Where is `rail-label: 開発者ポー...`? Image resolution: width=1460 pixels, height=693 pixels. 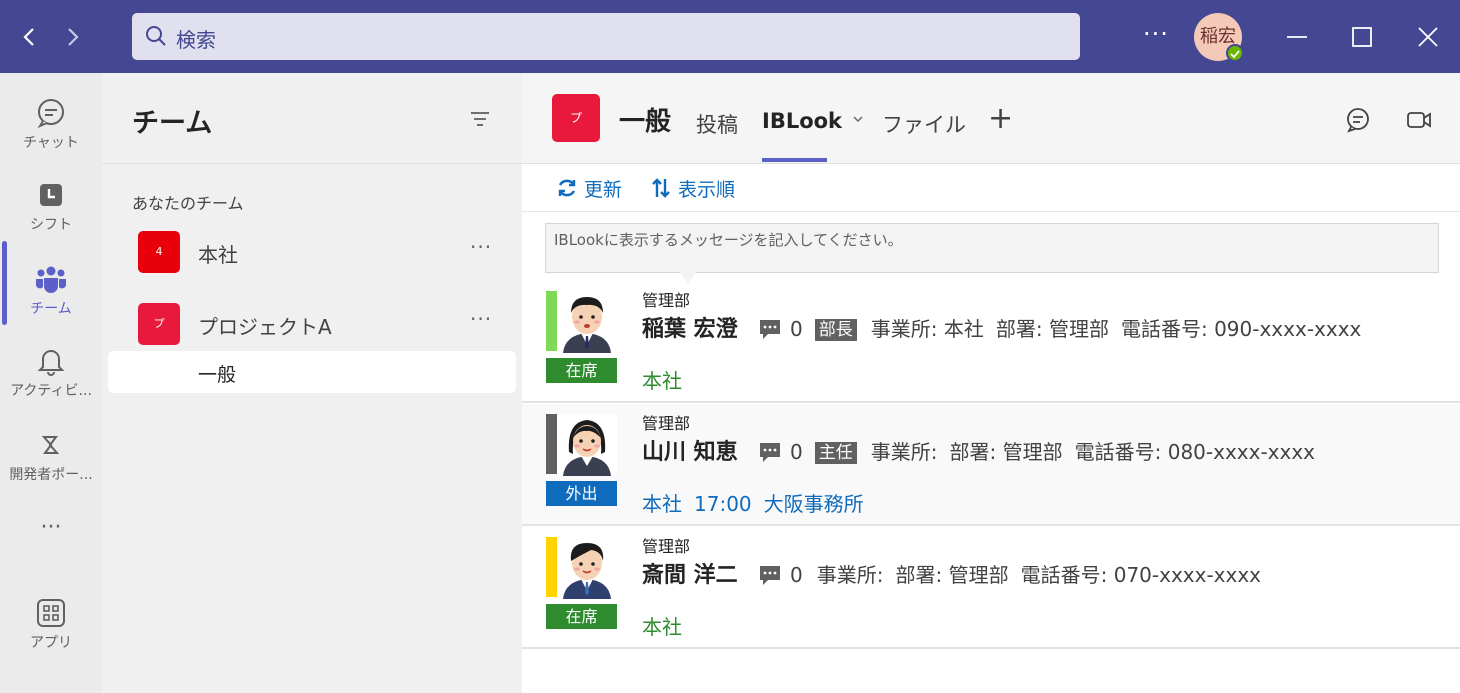 rail-label: 開発者ポー... is located at coordinates (51, 475).